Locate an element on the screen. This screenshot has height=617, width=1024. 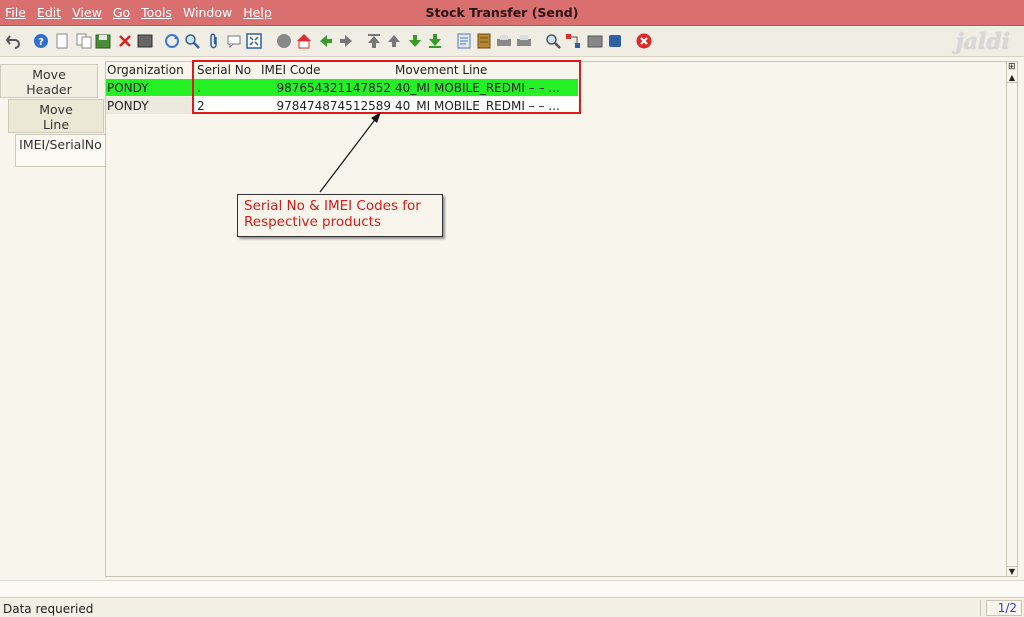
status-message: Data requeried is located at coordinates (48, 609).